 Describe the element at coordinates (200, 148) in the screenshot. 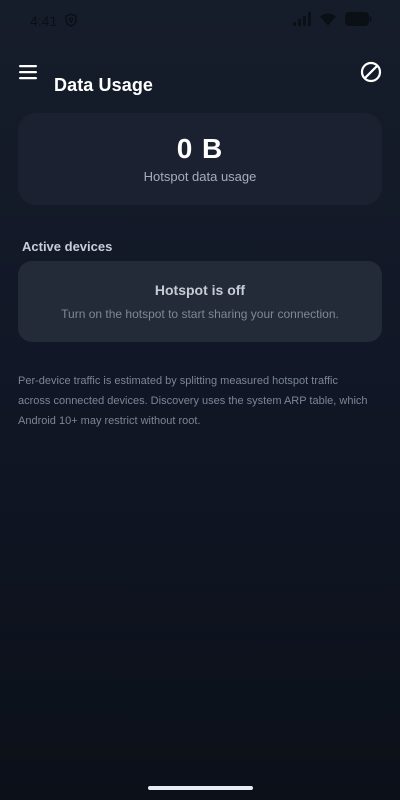

I see `hotspot-usage-value: 0 B` at that location.